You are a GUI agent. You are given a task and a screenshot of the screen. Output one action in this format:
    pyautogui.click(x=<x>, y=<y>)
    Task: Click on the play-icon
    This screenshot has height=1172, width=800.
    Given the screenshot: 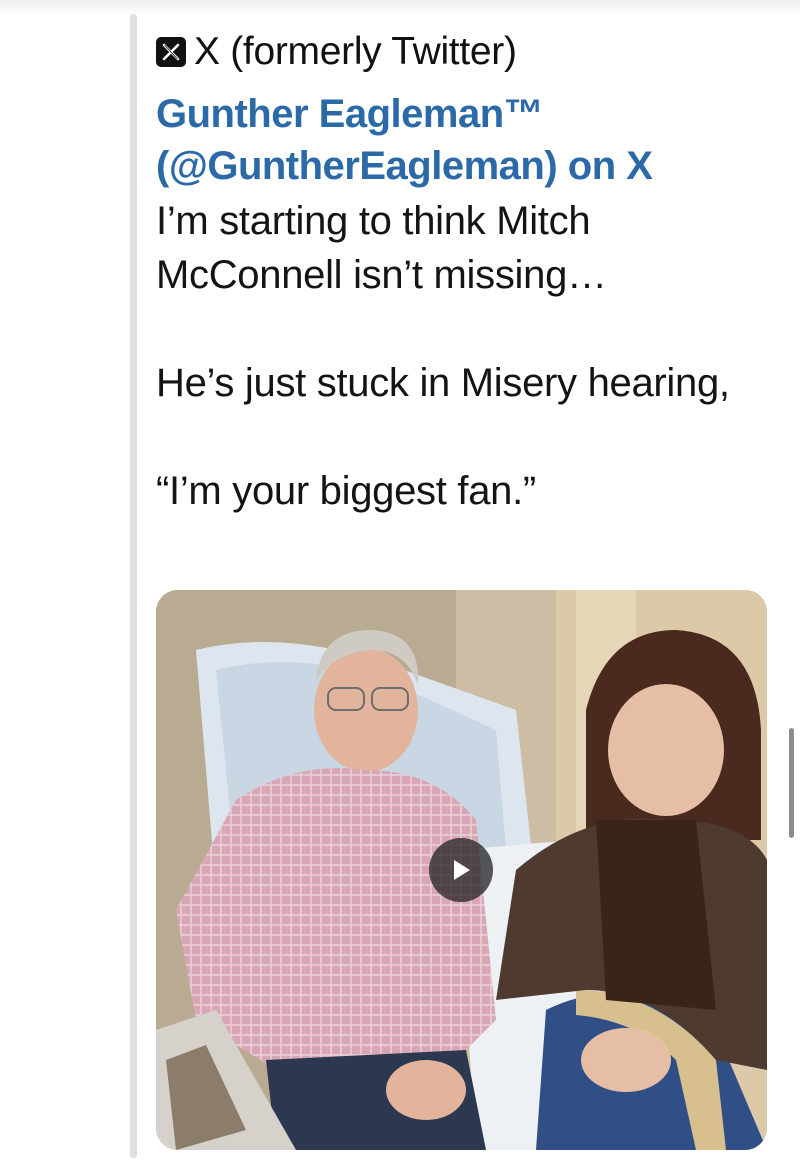 What is the action you would take?
    pyautogui.click(x=461, y=870)
    